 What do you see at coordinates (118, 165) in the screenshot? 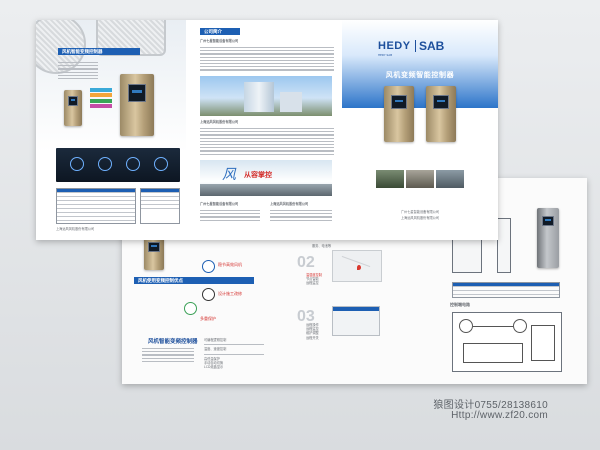
I see `control-panel-strip` at bounding box center [118, 165].